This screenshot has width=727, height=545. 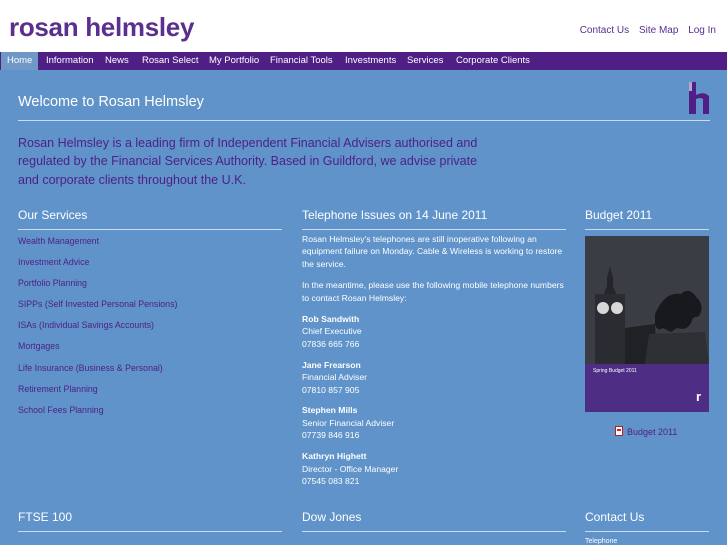 I want to click on nav-item-services: Services, so click(x=425, y=61).